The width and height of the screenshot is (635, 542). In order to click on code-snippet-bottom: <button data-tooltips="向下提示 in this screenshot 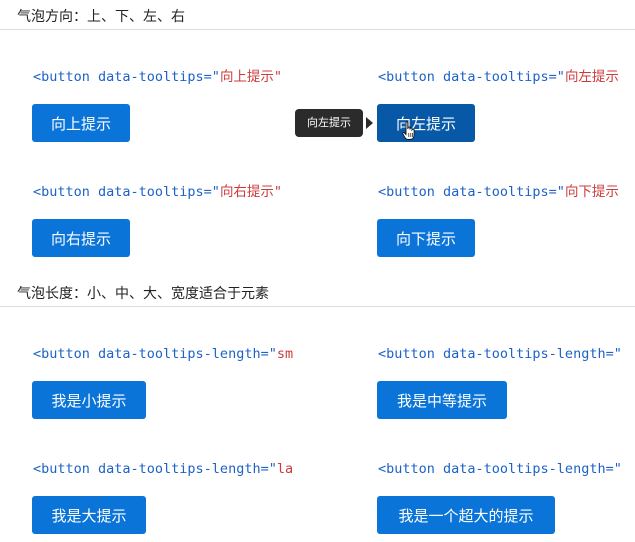, I will do `click(506, 192)`.